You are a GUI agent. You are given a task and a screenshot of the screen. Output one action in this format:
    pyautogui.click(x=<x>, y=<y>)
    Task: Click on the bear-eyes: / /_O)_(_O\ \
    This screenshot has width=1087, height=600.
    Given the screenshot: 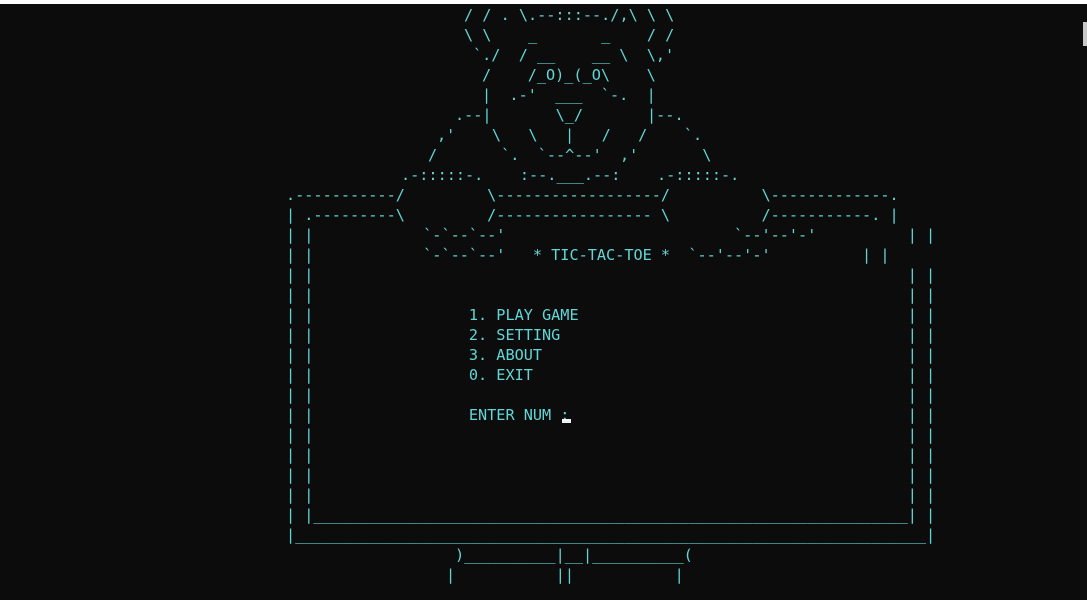 What is the action you would take?
    pyautogui.click(x=569, y=75)
    